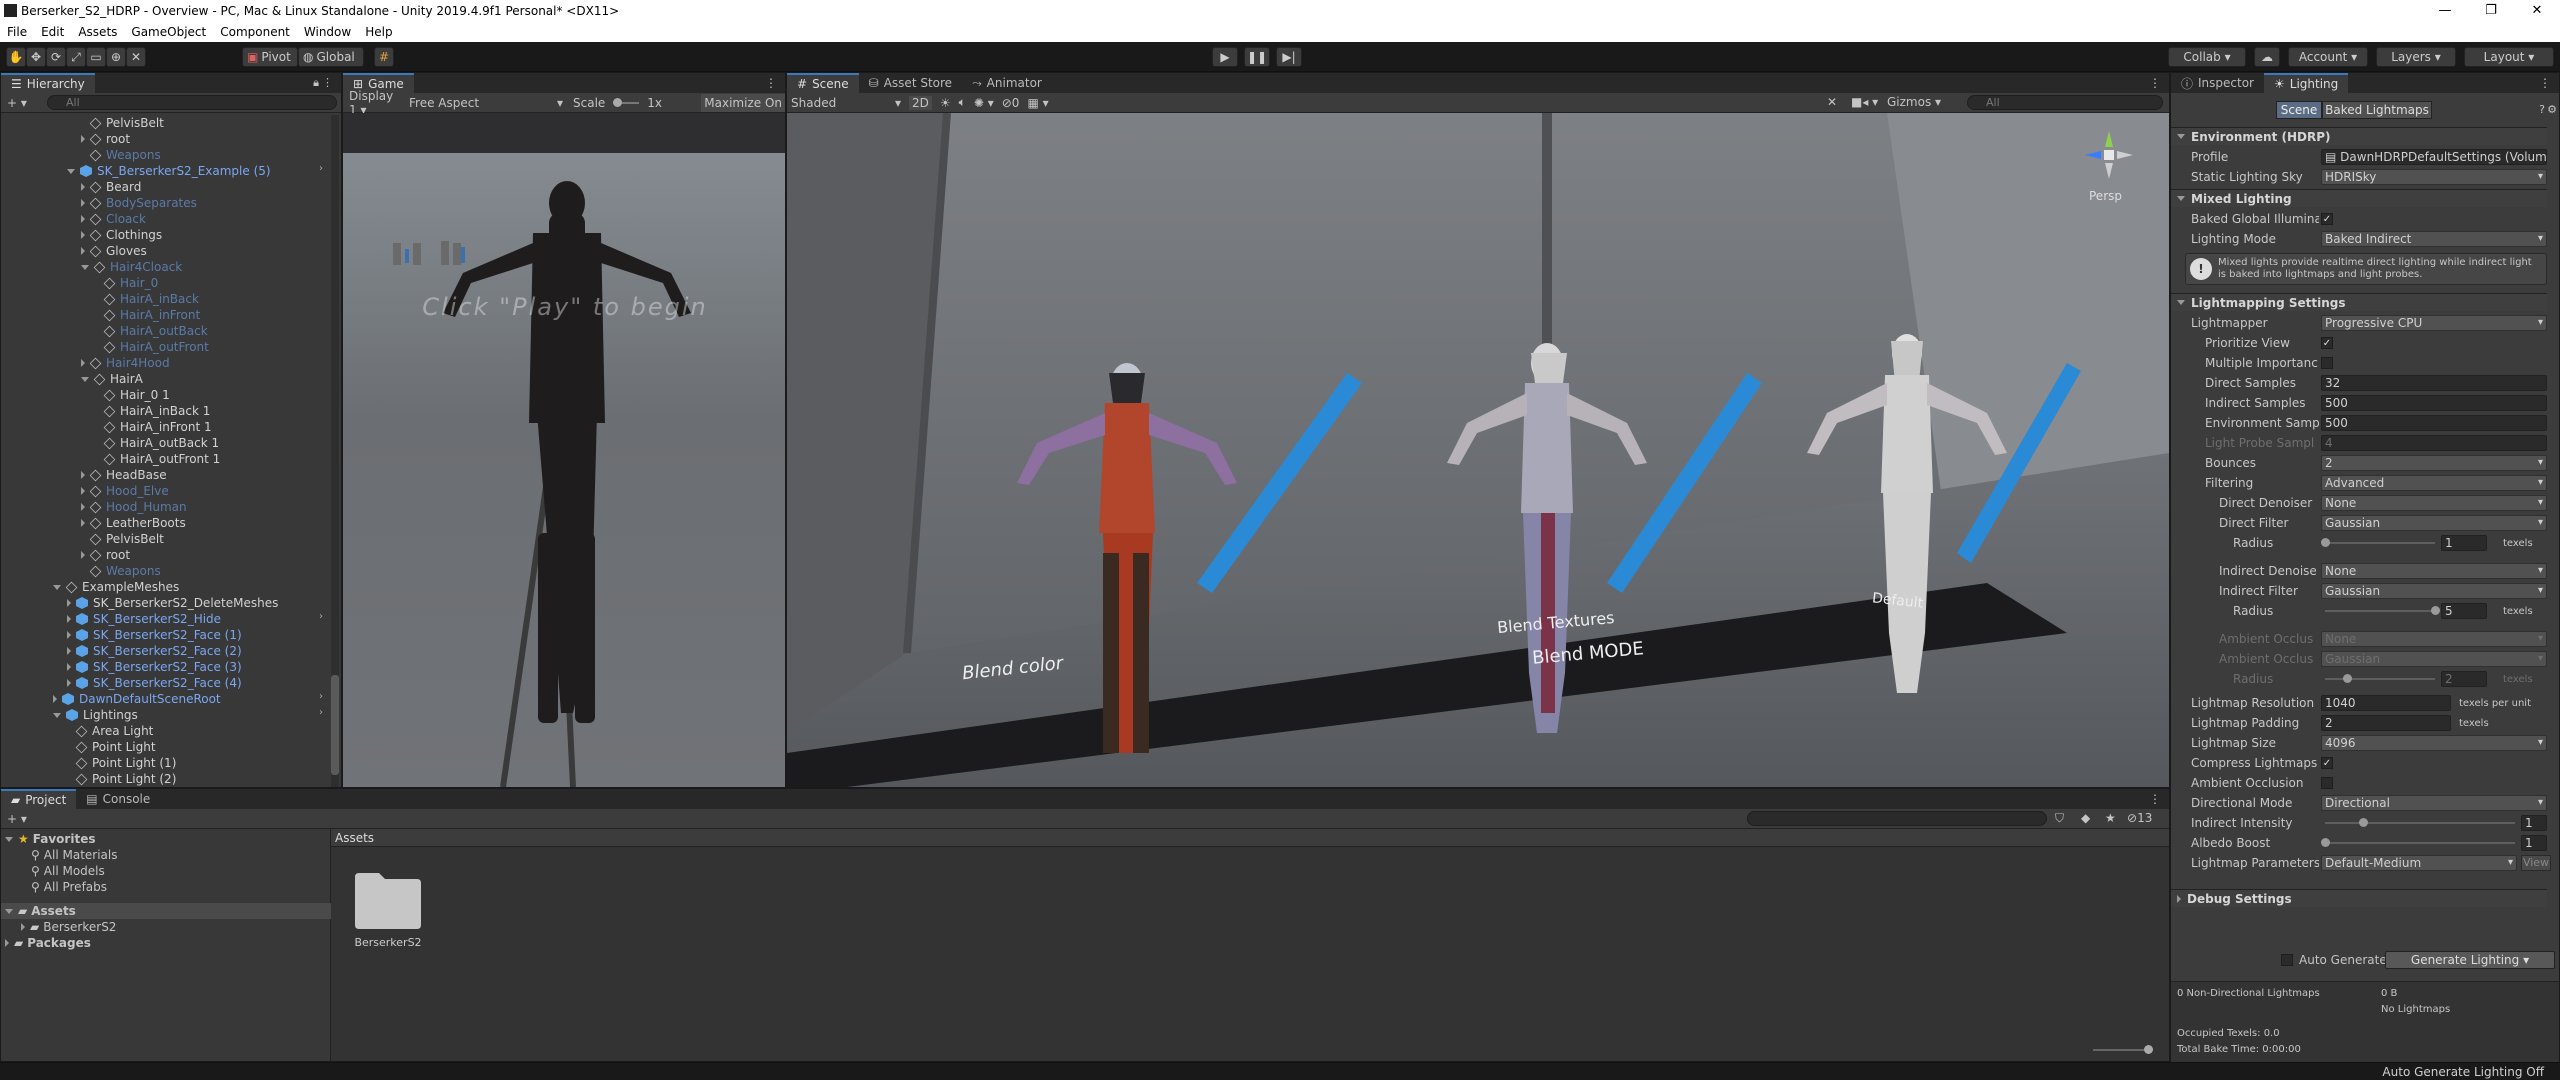  Describe the element at coordinates (920, 102) in the screenshot. I see `toggle-2d-button: 2D` at that location.